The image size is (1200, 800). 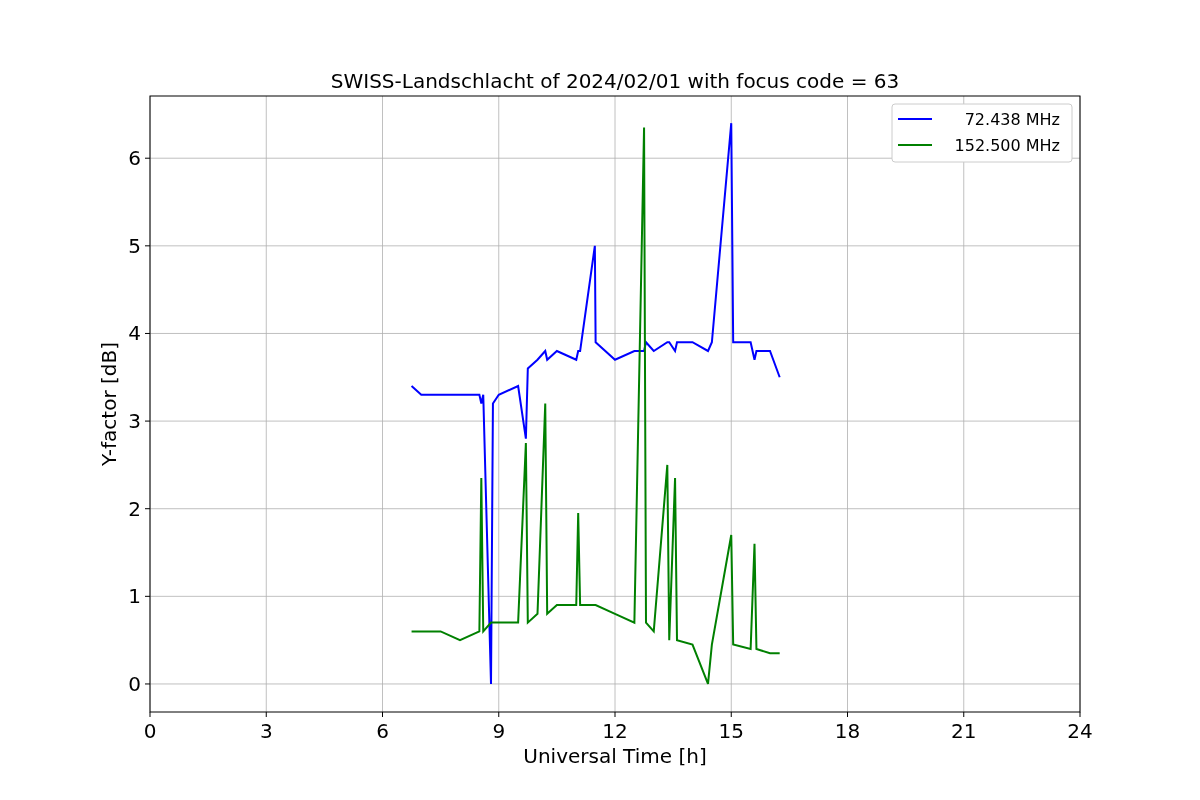 What do you see at coordinates (615, 81) in the screenshot?
I see `chart-title: SWISS-Landschlacht of 2024/02/01 with focus code = 63` at bounding box center [615, 81].